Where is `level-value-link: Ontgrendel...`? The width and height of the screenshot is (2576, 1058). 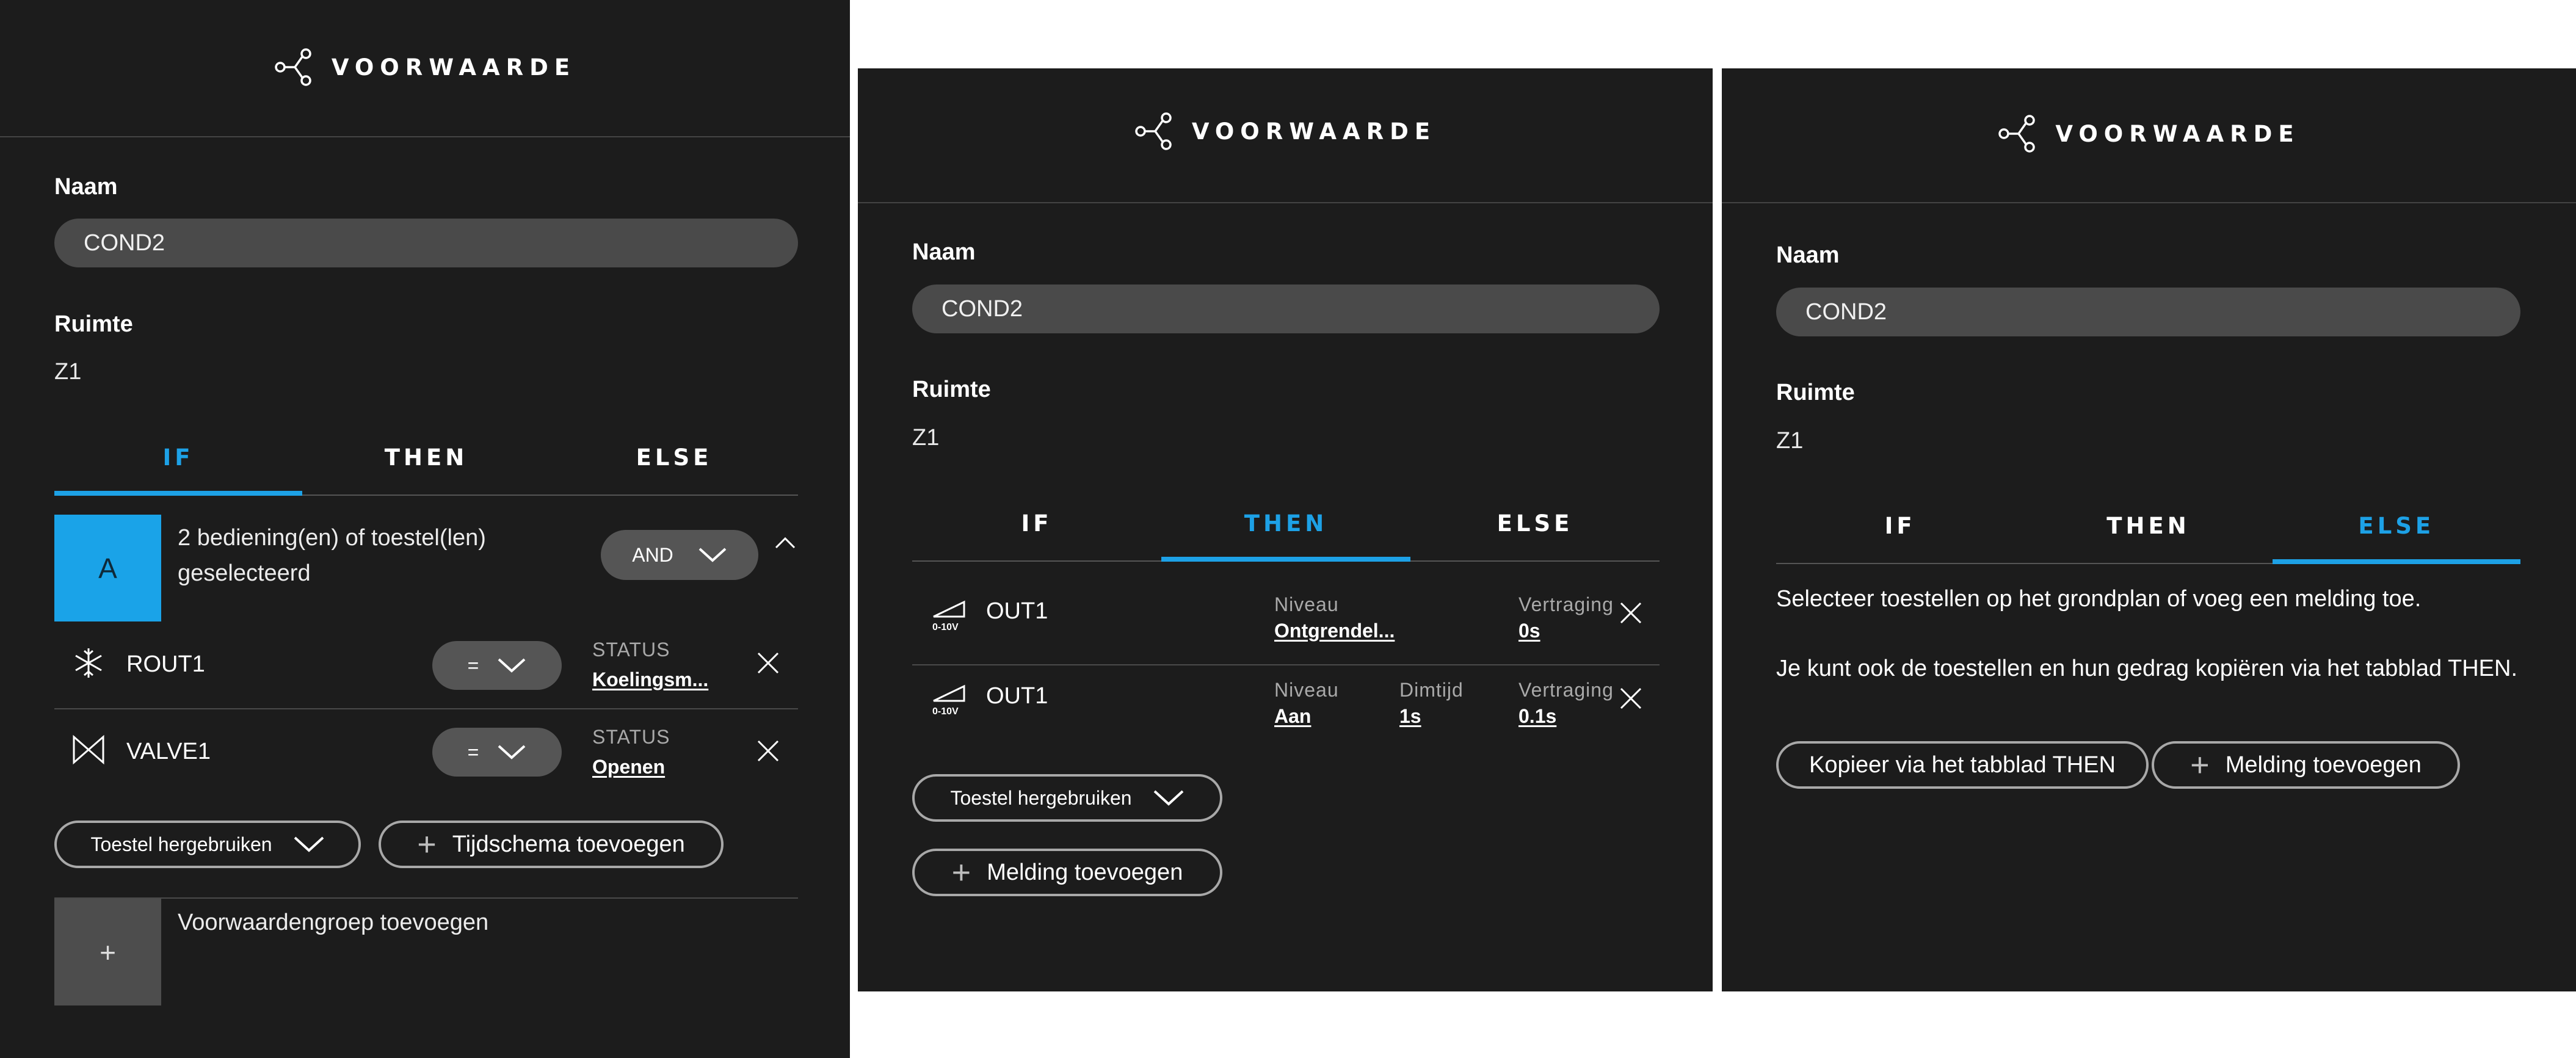
level-value-link: Ontgrendel... is located at coordinates (1334, 631).